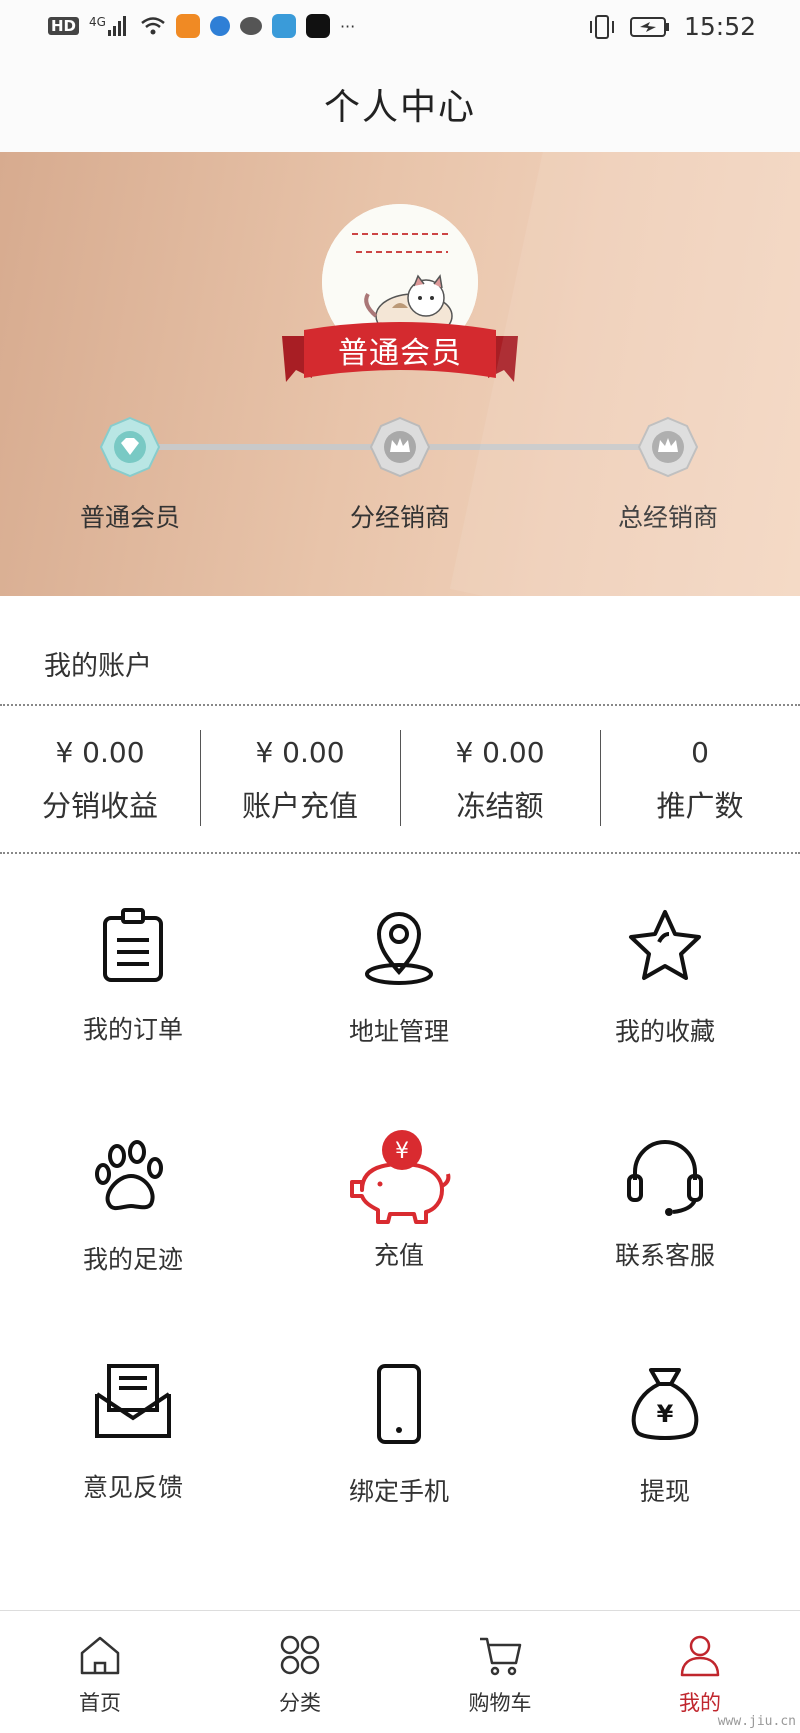 Image resolution: width=800 pixels, height=1733 pixels. I want to click on menu-item-label: 提现, so click(664, 1491).